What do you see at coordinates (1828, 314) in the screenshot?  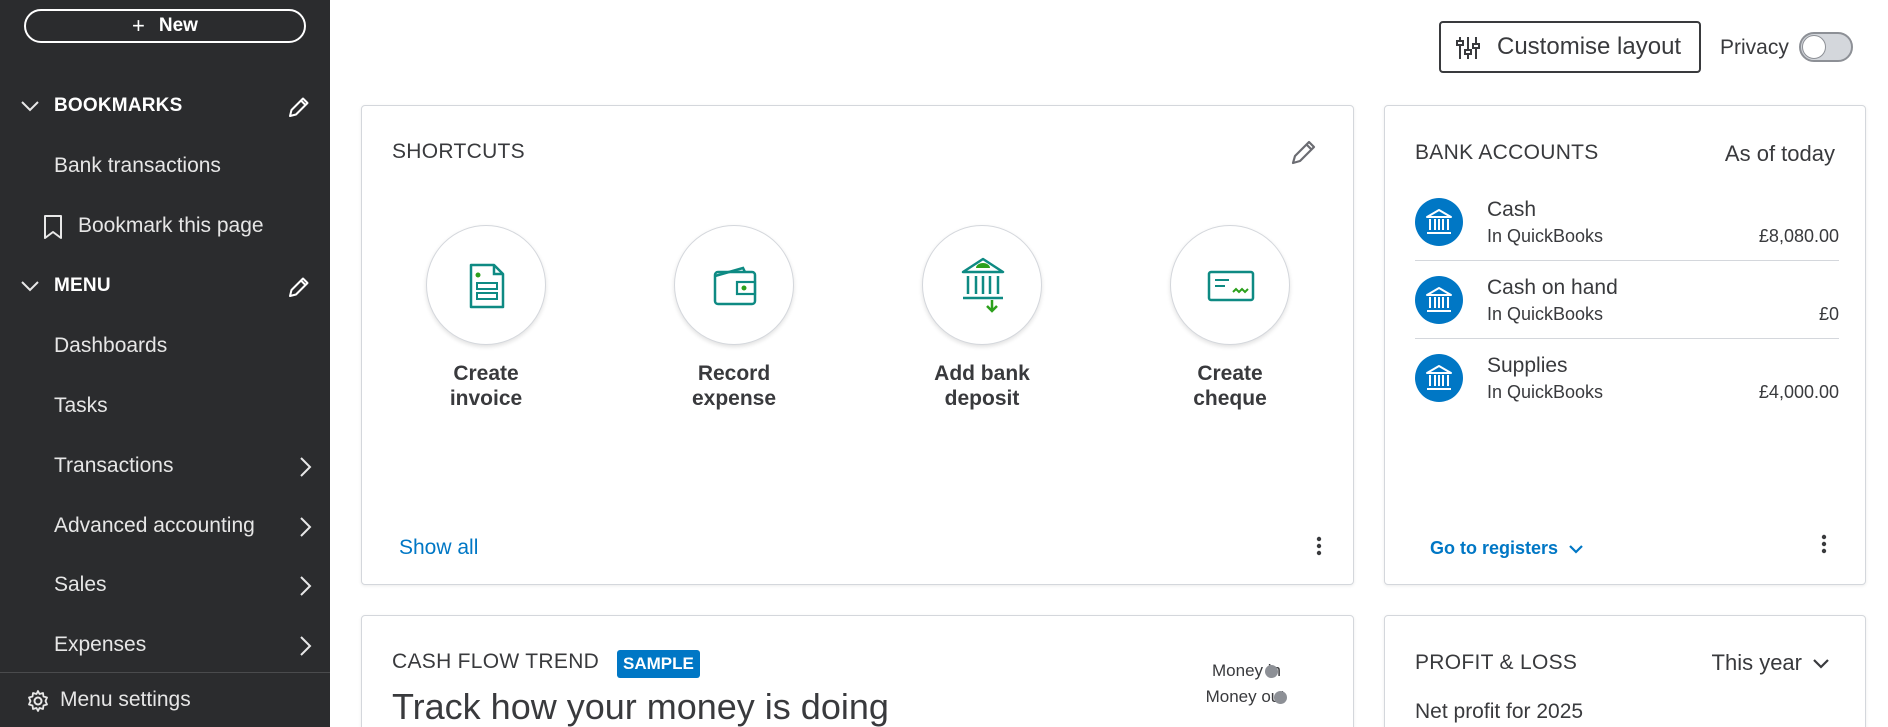 I see `account-balance: £0` at bounding box center [1828, 314].